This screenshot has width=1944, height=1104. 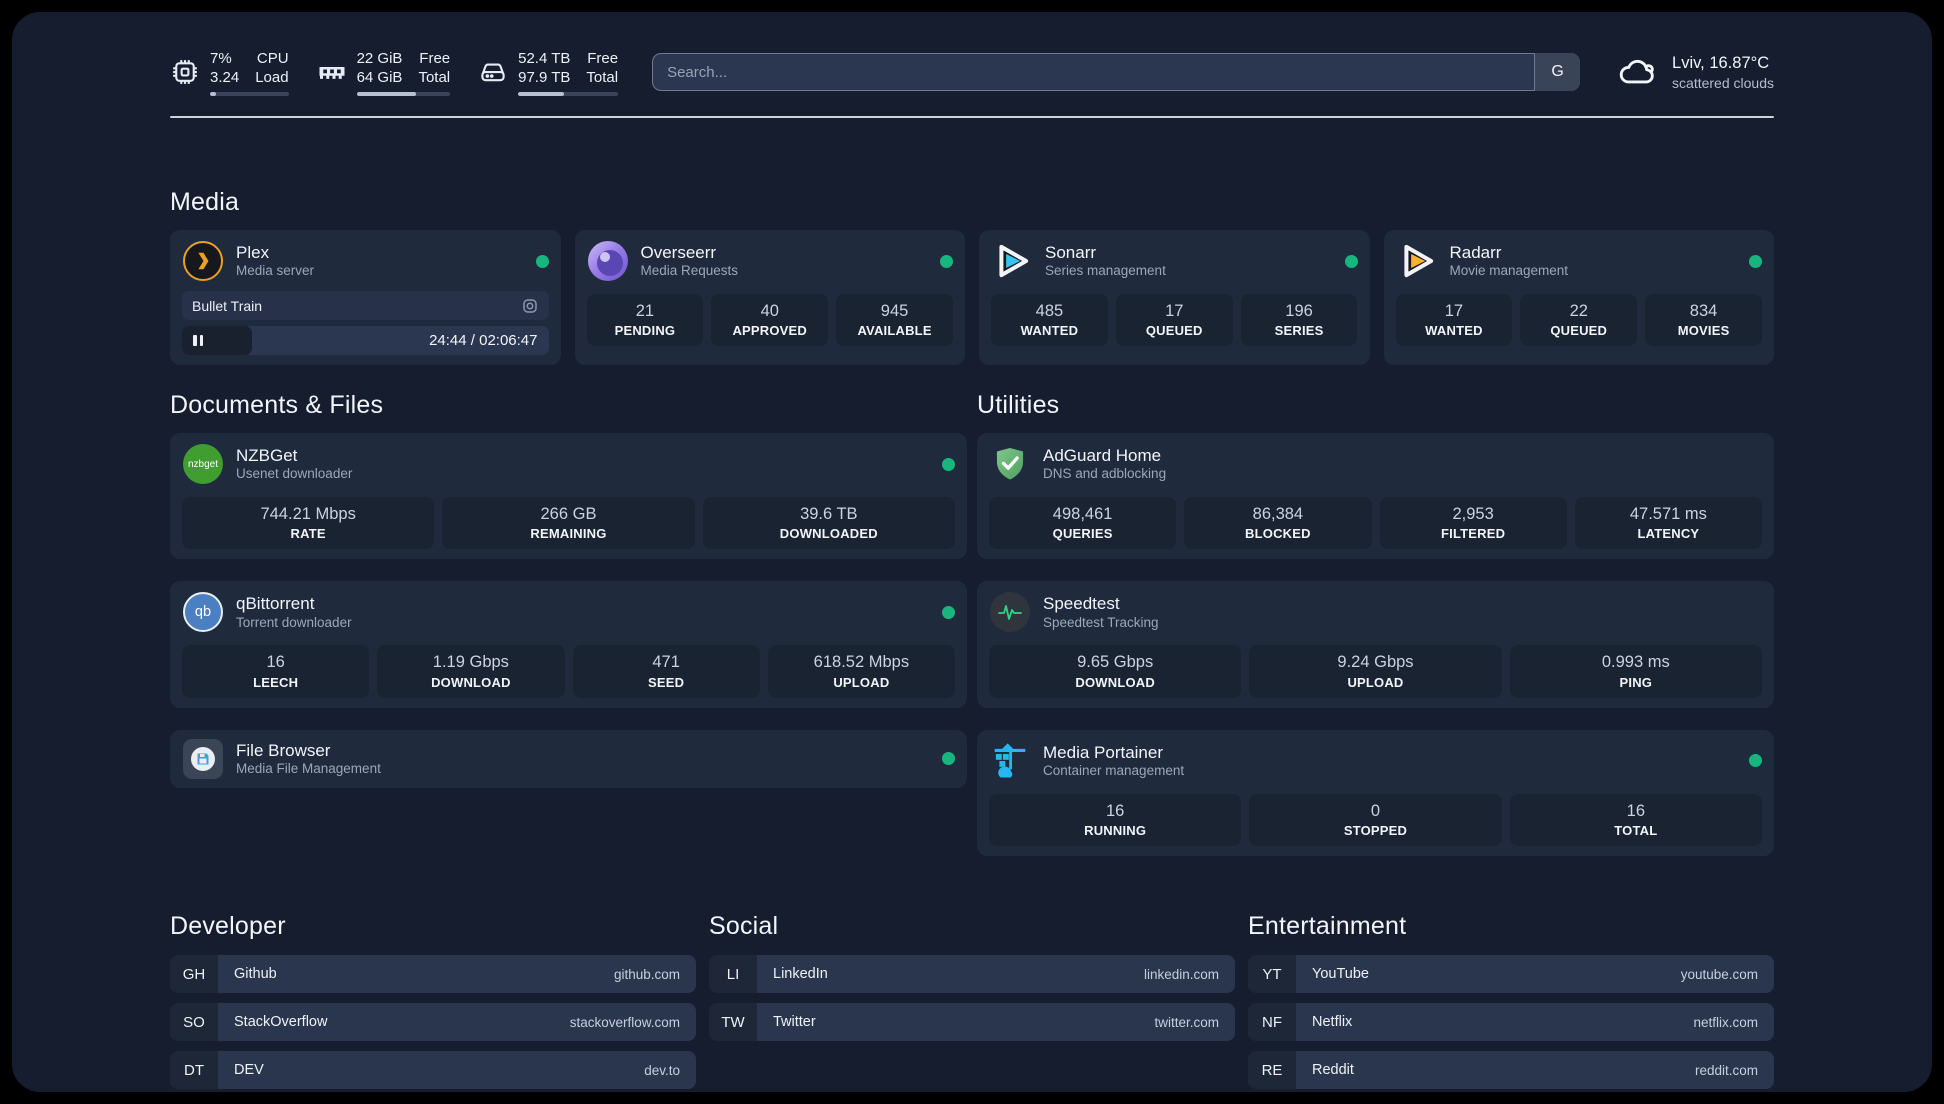 I want to click on bookmark-stackoverflow: SO StackOverflow stackoverflow.com, so click(x=433, y=1022).